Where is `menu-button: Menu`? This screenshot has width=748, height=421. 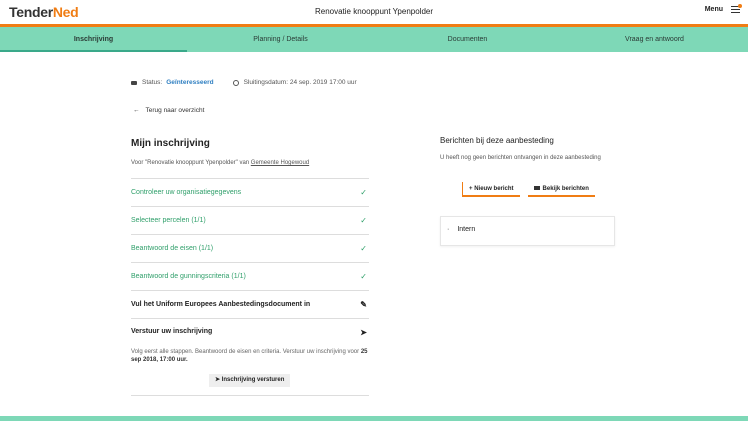
menu-button: Menu is located at coordinates (723, 9).